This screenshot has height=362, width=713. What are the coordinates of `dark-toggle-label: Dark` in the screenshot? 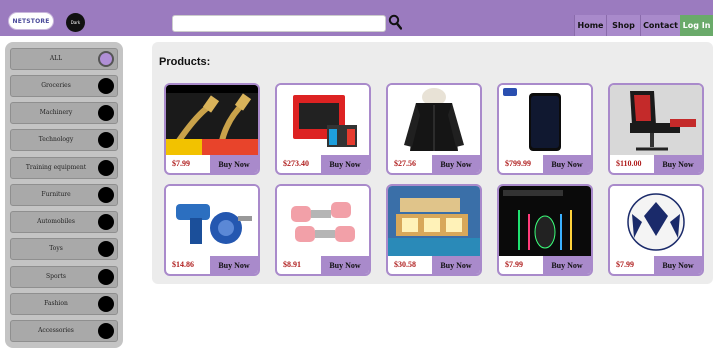 It's located at (75, 22).